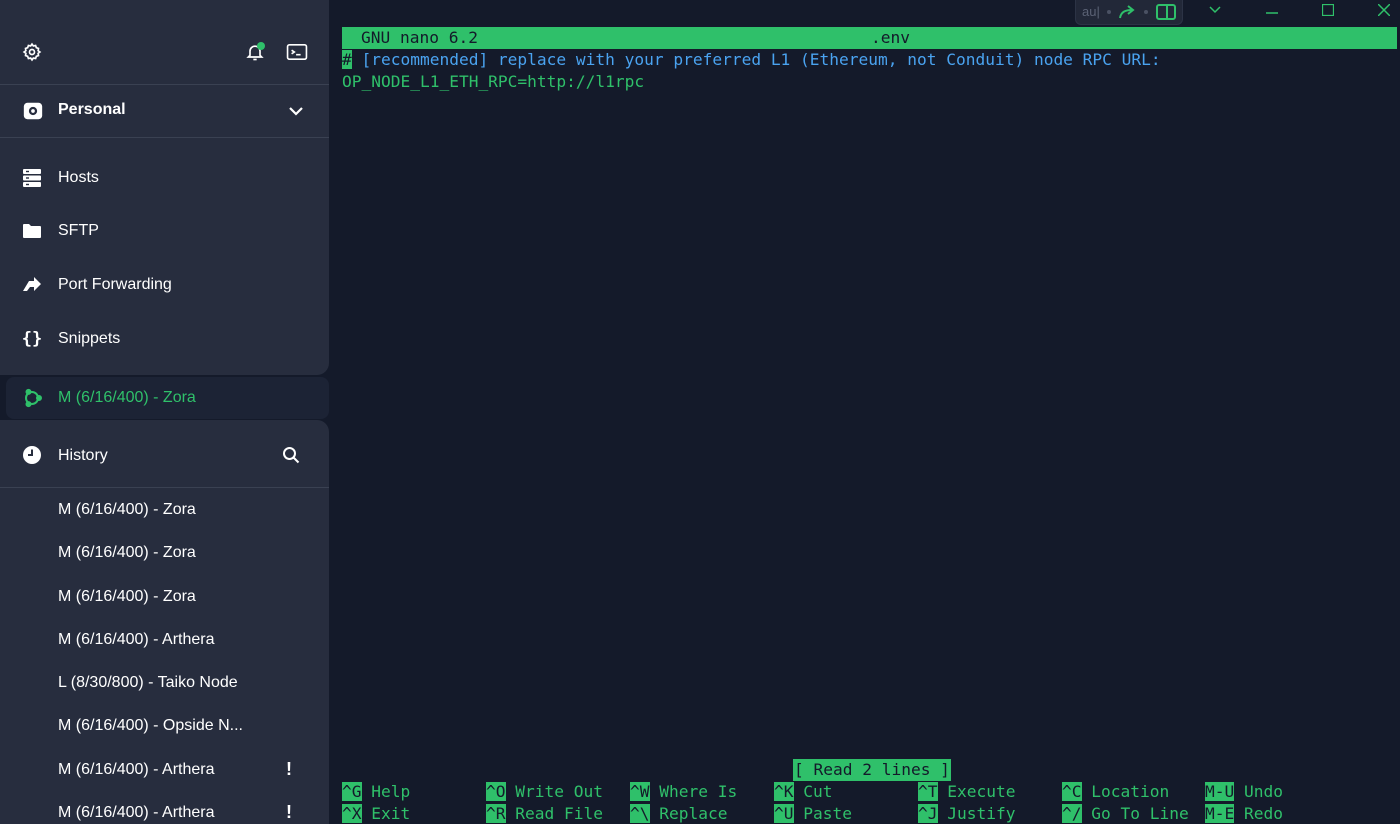 The height and width of the screenshot is (824, 1400). What do you see at coordinates (1220, 791) in the screenshot?
I see `shortcut-key: M-U` at bounding box center [1220, 791].